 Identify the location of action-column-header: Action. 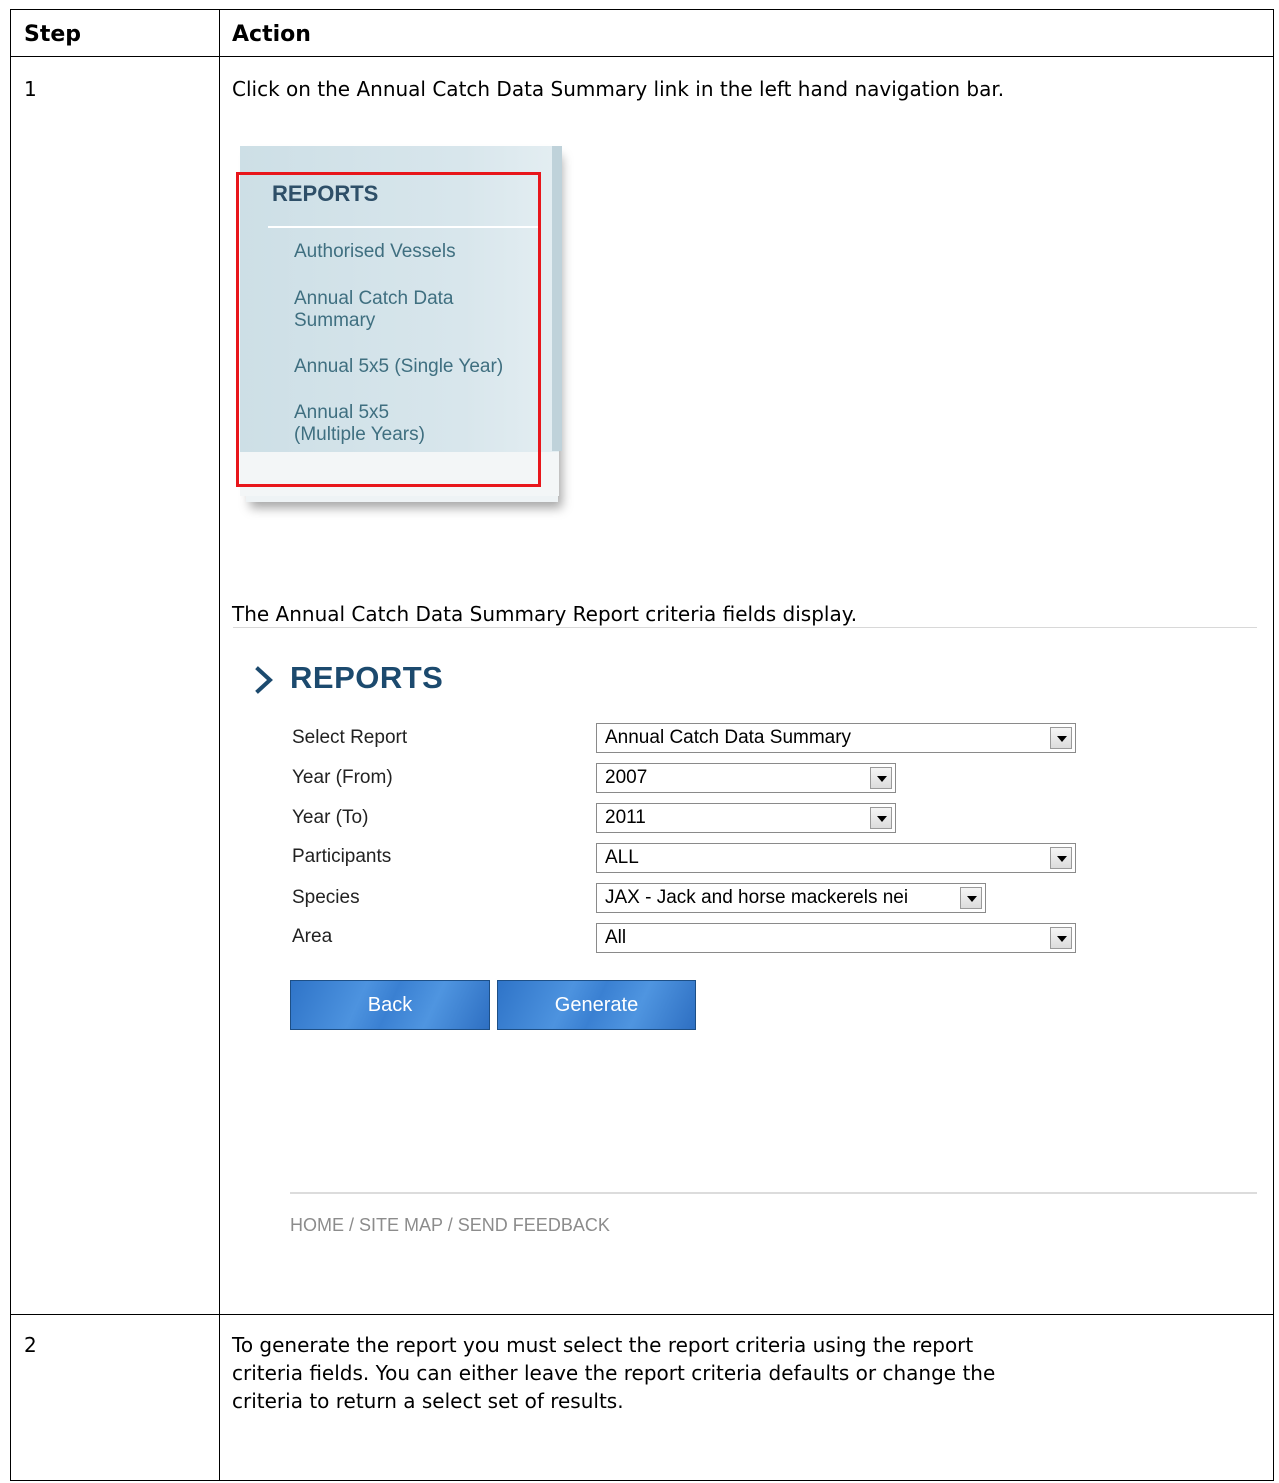
(271, 34).